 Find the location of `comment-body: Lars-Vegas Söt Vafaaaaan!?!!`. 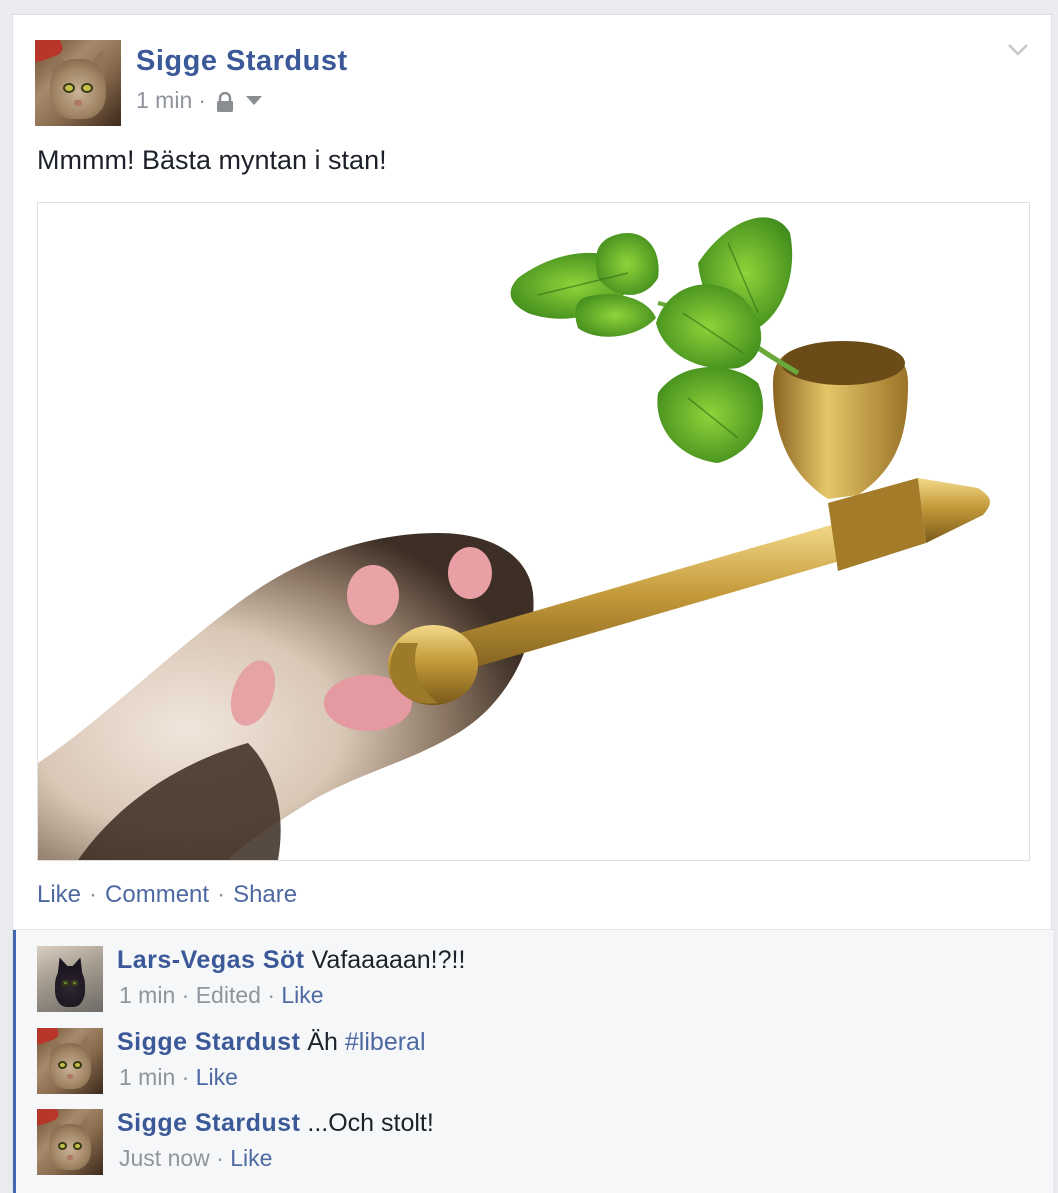

comment-body: Lars-Vegas Söt Vafaaaaan!?!! is located at coordinates (291, 960).